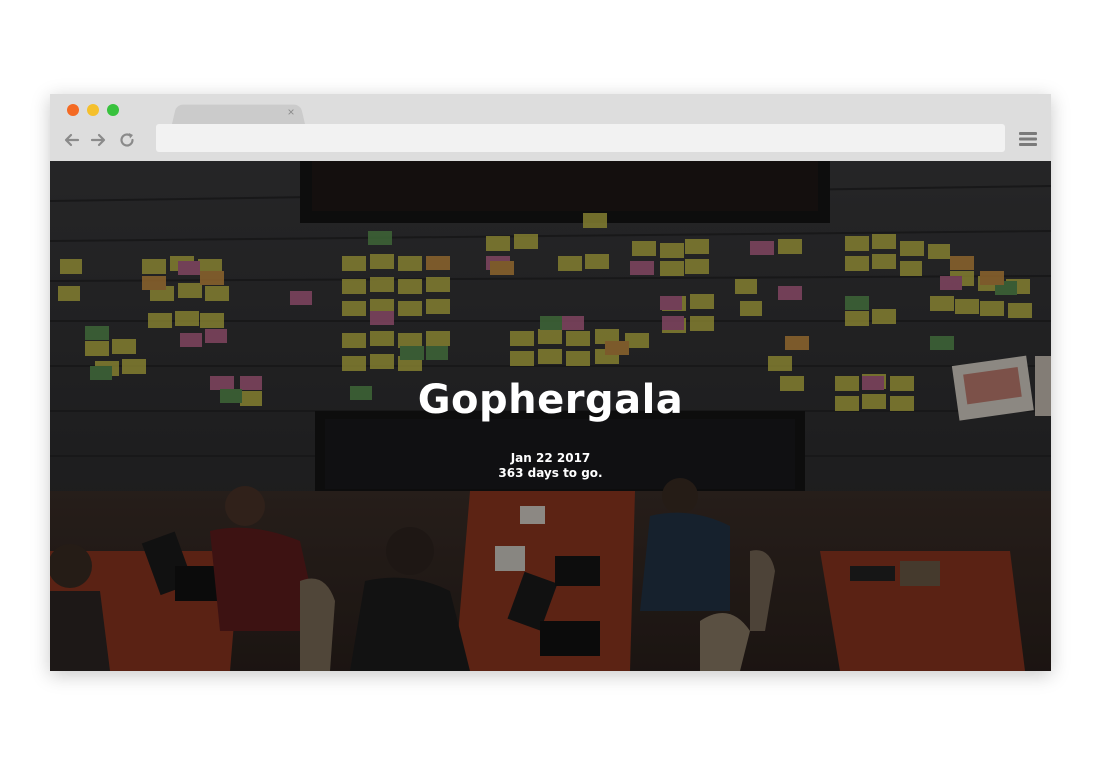 The image size is (1100, 784). Describe the element at coordinates (93, 110) in the screenshot. I see `minimize-window-button` at that location.